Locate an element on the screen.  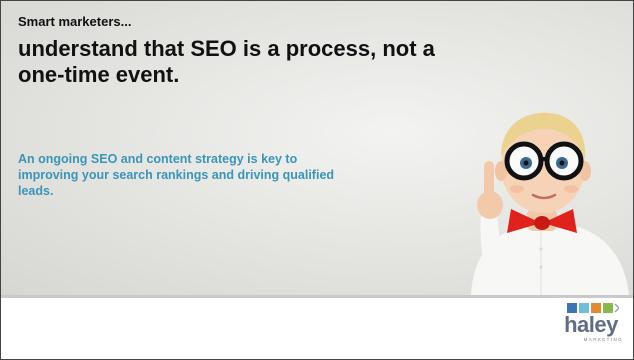
logo-wordmark: haley is located at coordinates (591, 324).